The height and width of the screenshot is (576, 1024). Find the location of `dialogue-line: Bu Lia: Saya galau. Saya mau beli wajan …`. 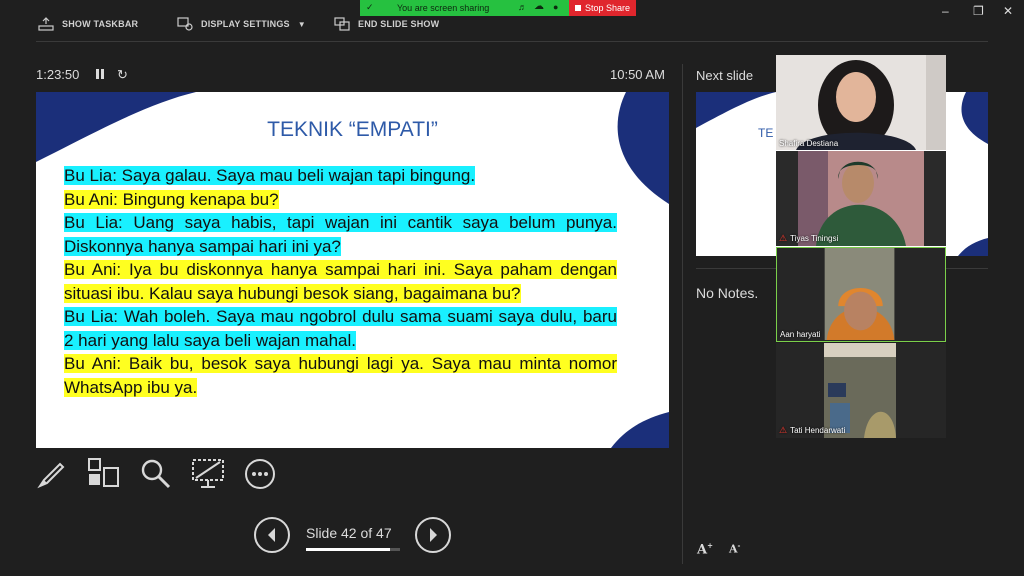

dialogue-line: Bu Lia: Saya galau. Saya mau beli wajan … is located at coordinates (340, 176).